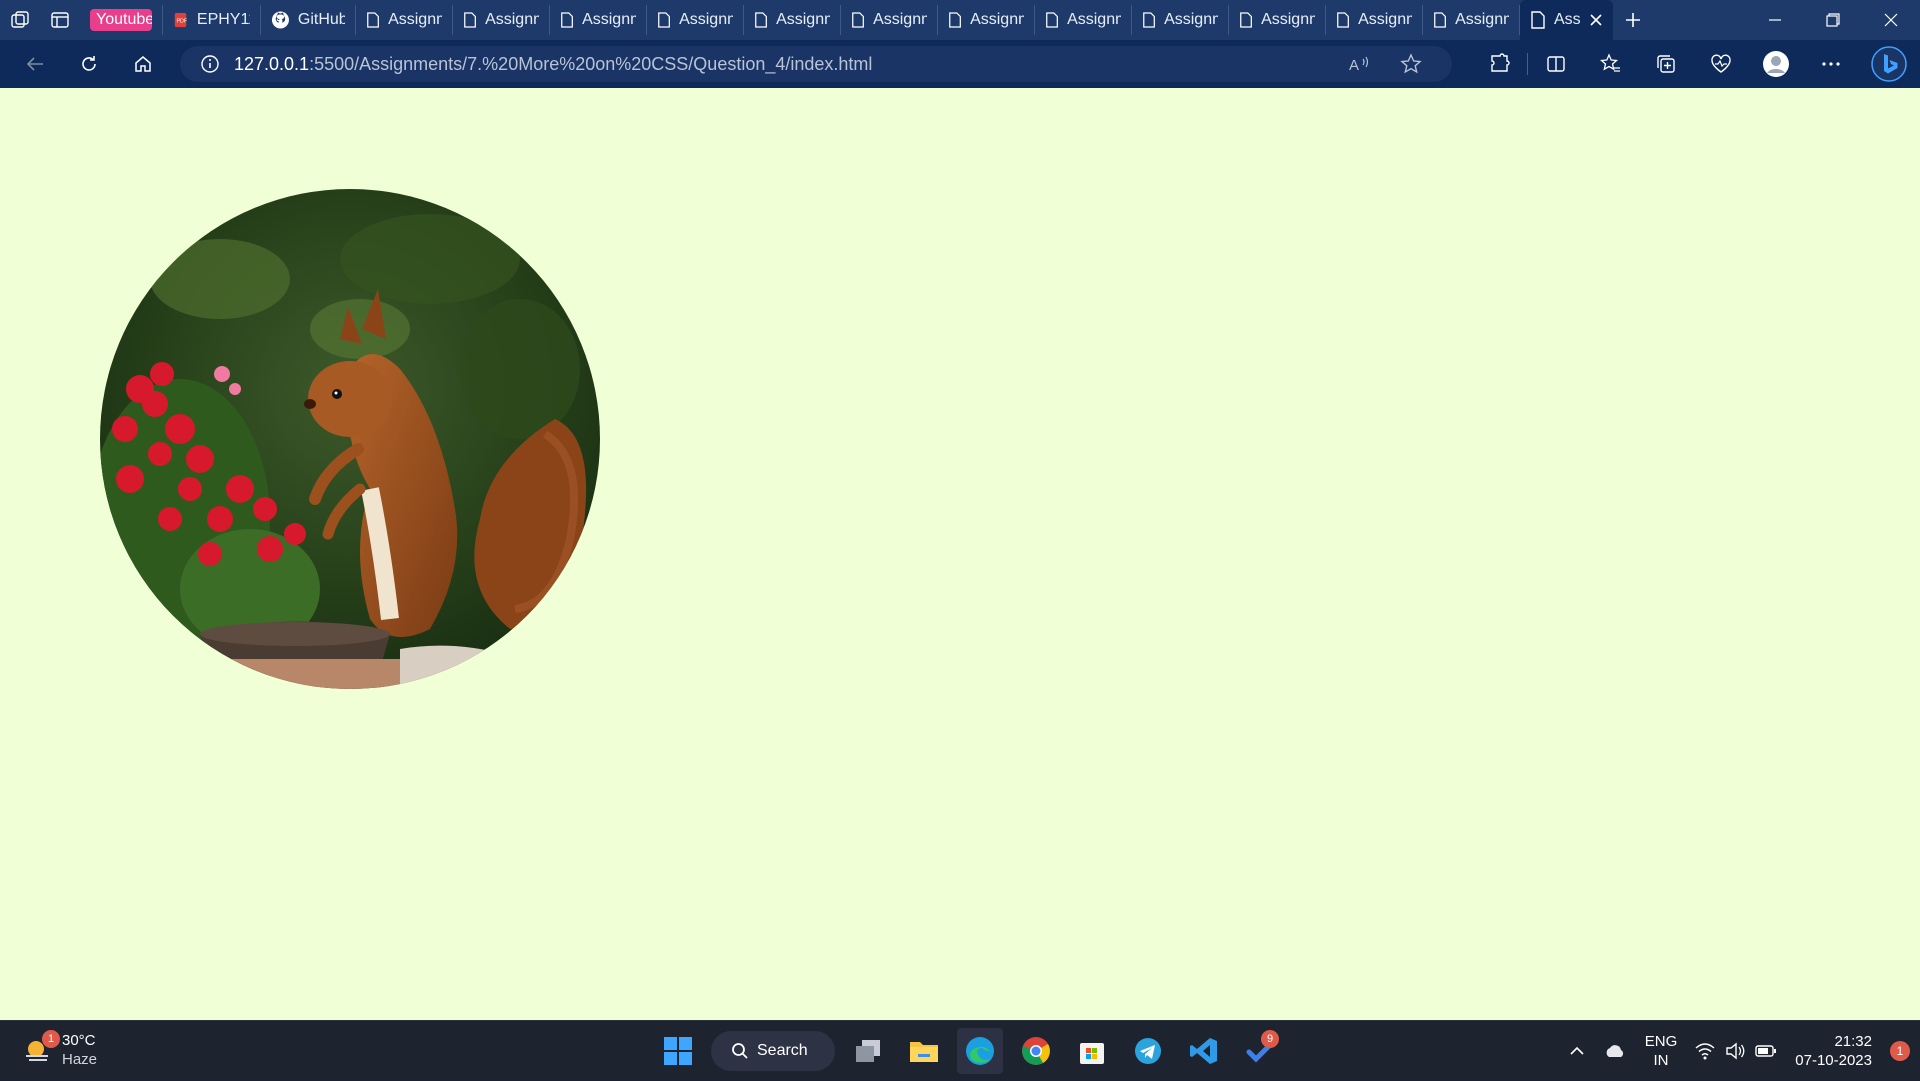 This screenshot has height=1081, width=1920. I want to click on wifi-icon, so click(1705, 1051).